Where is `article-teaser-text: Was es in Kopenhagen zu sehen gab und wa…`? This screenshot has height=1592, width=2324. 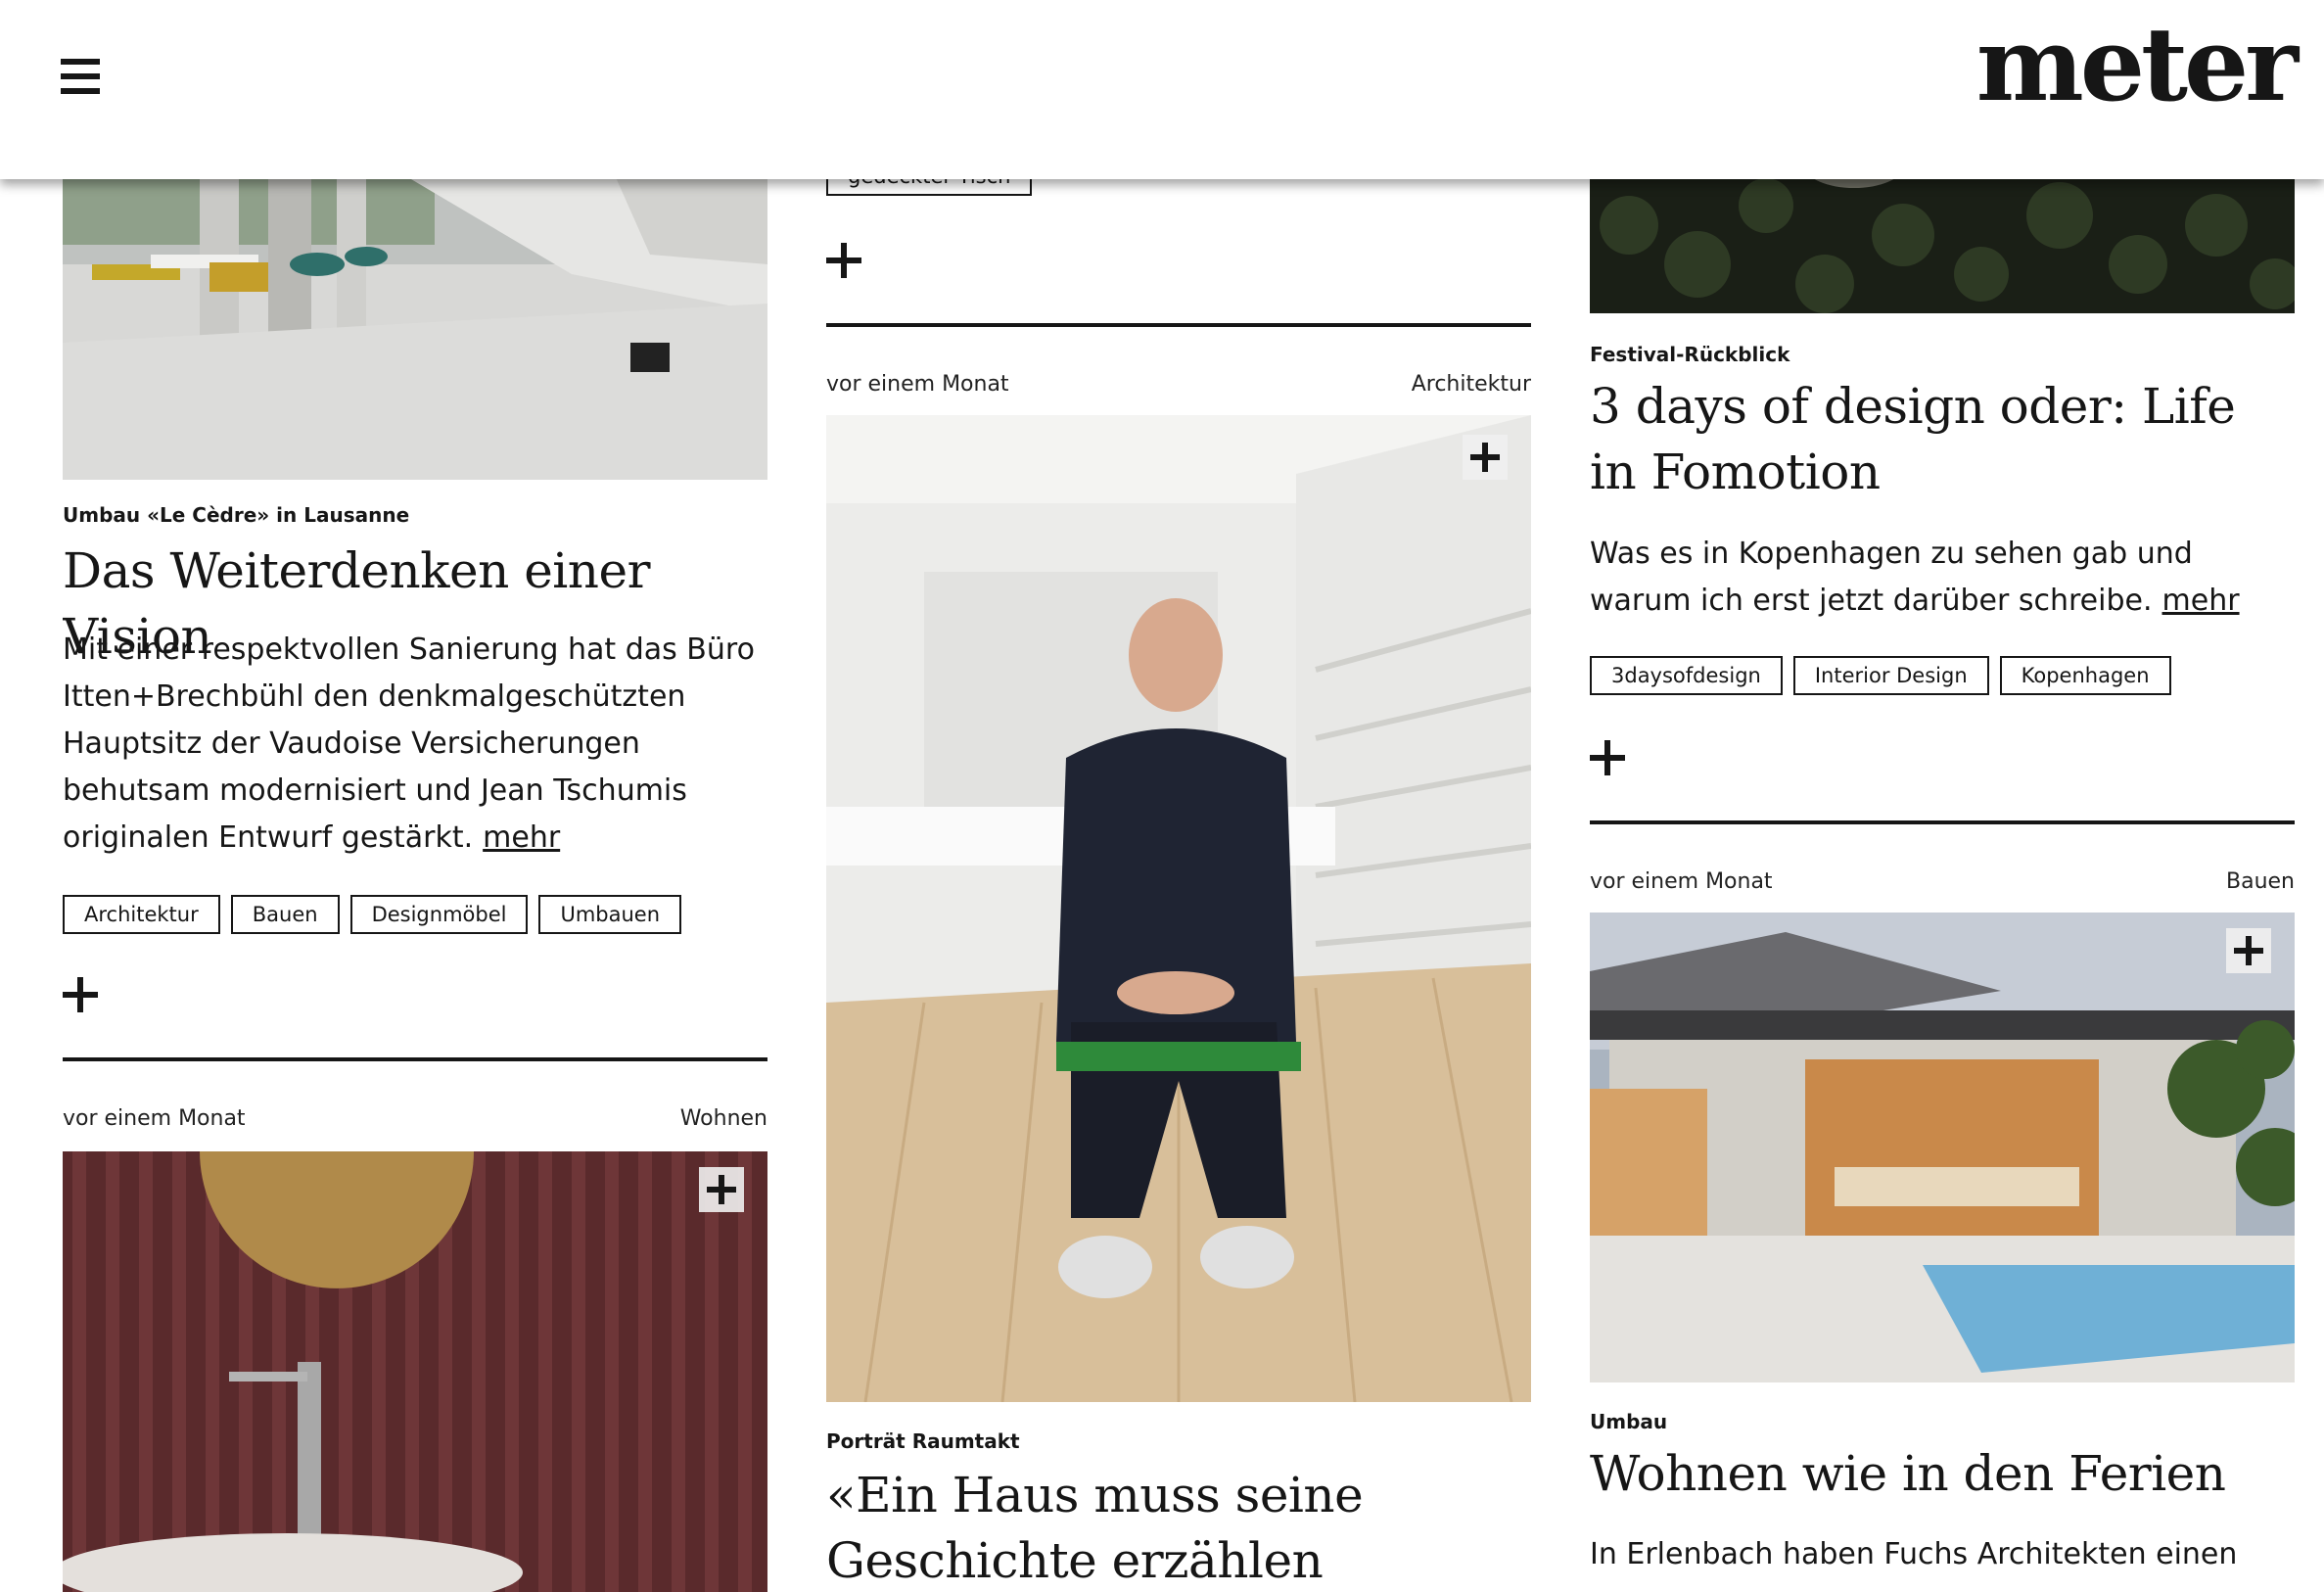
article-teaser-text: Was es in Kopenhagen zu sehen gab und wa… is located at coordinates (1891, 577).